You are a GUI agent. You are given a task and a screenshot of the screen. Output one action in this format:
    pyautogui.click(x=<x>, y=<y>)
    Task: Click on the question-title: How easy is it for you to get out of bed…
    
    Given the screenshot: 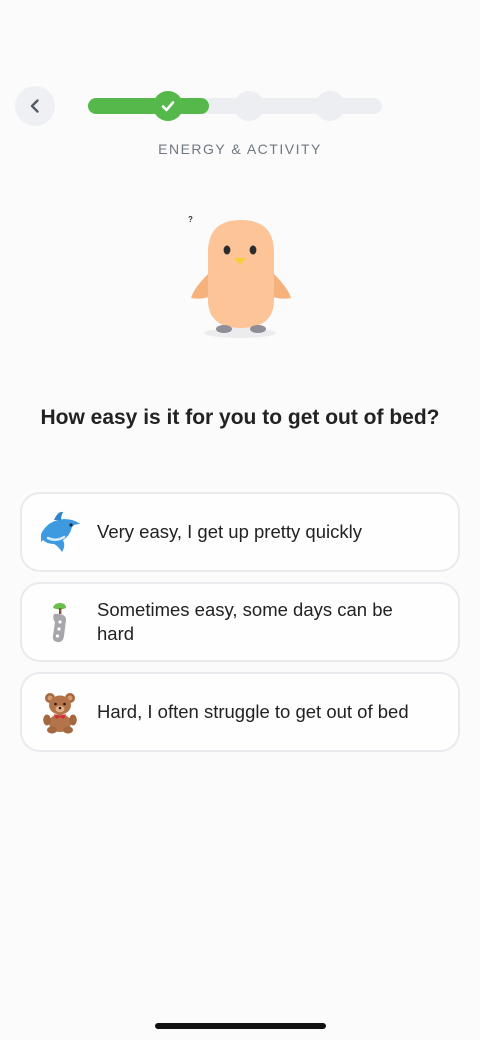 What is the action you would take?
    pyautogui.click(x=240, y=417)
    